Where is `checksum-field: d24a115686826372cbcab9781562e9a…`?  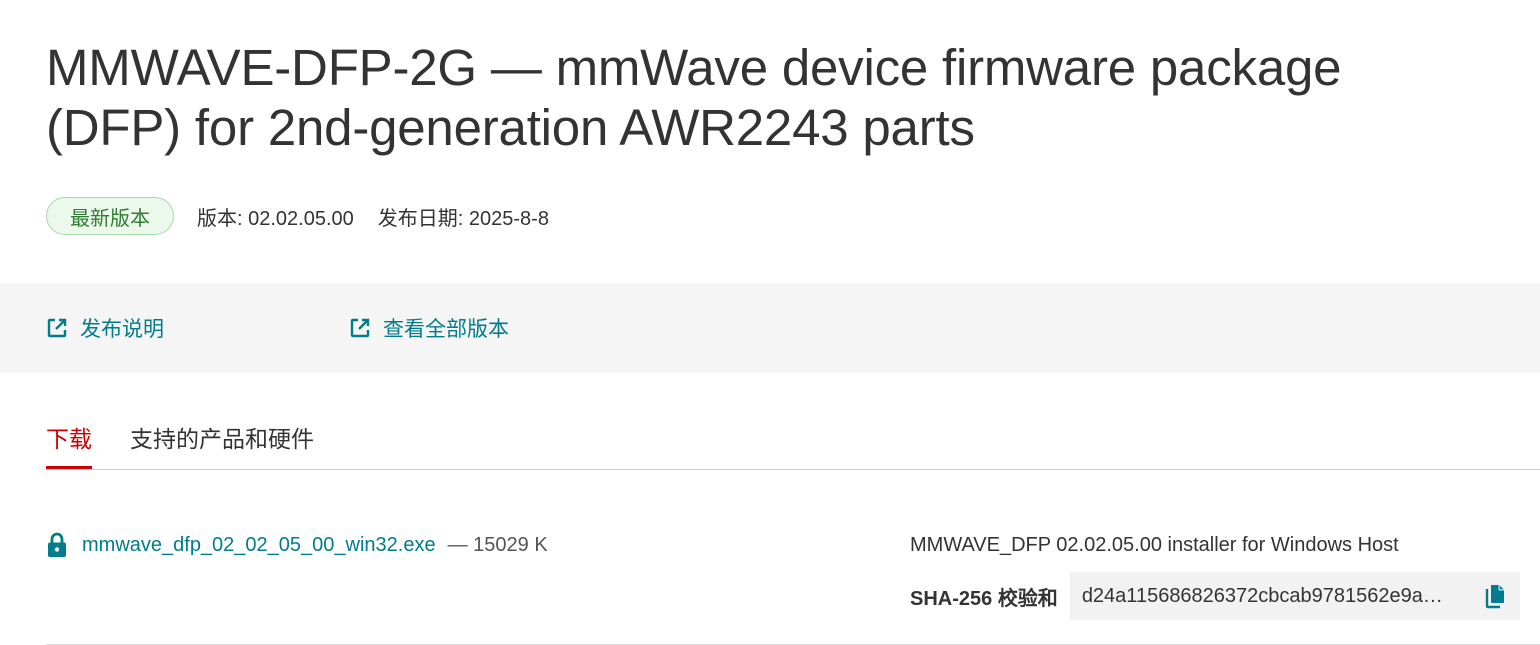 checksum-field: d24a115686826372cbcab9781562e9a… is located at coordinates (1294, 596).